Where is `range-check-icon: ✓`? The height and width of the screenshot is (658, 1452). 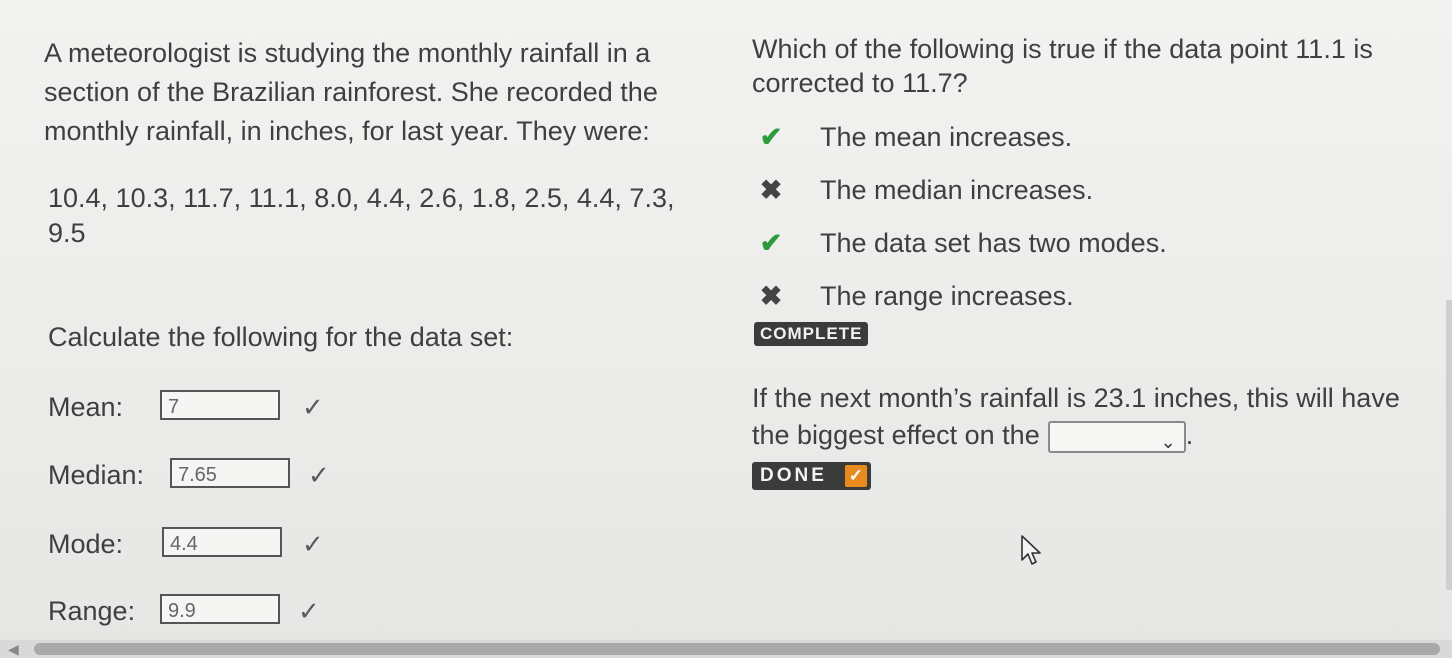 range-check-icon: ✓ is located at coordinates (309, 611).